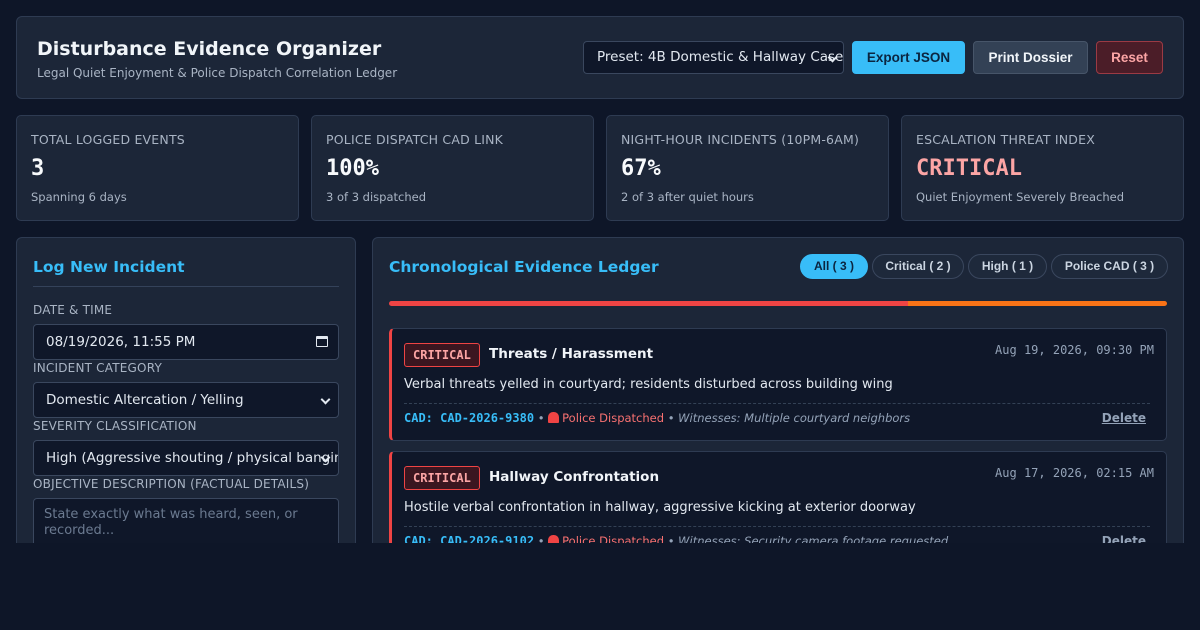 This screenshot has height=630, width=1200. What do you see at coordinates (376, 197) in the screenshot?
I see `stat-subtext: 3 of 3 dispatched` at bounding box center [376, 197].